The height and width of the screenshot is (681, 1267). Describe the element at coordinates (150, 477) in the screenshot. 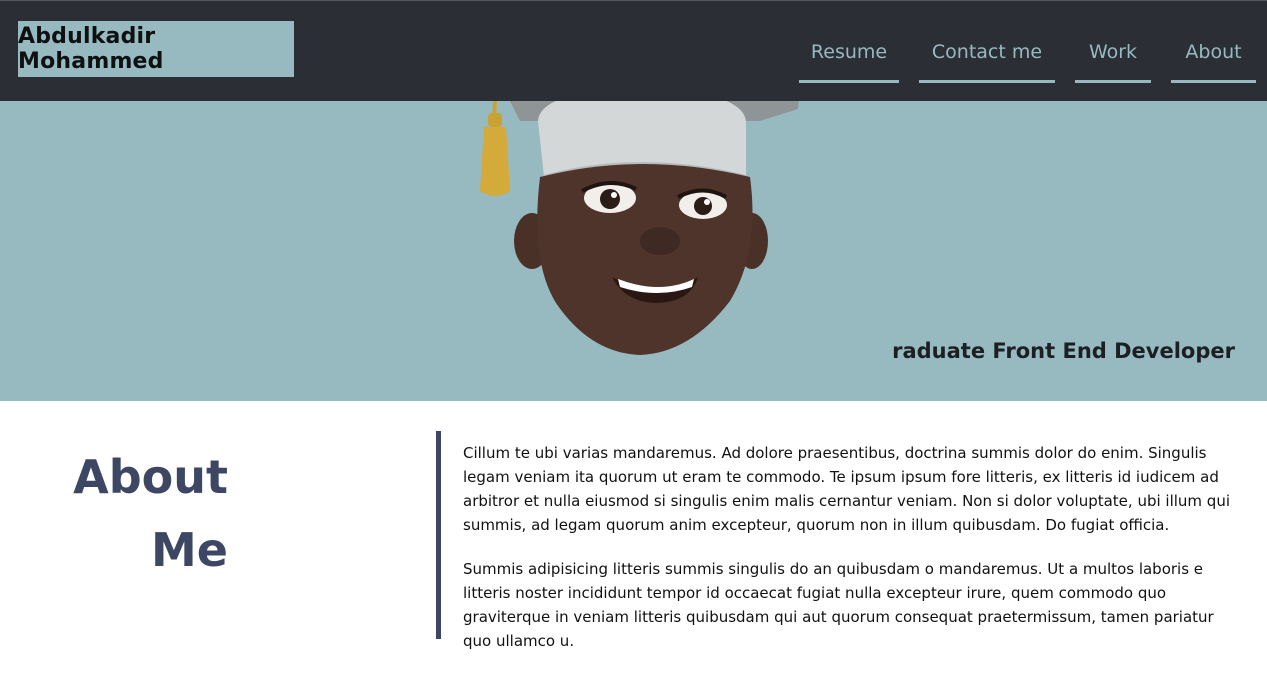

I see `about-heading-line1: About` at that location.